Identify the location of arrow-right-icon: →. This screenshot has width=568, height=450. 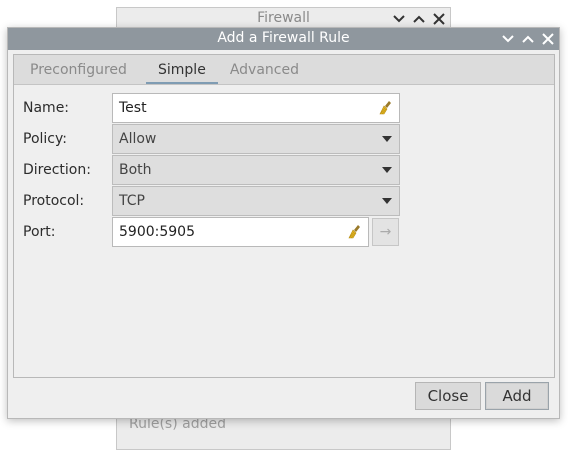
(385, 232).